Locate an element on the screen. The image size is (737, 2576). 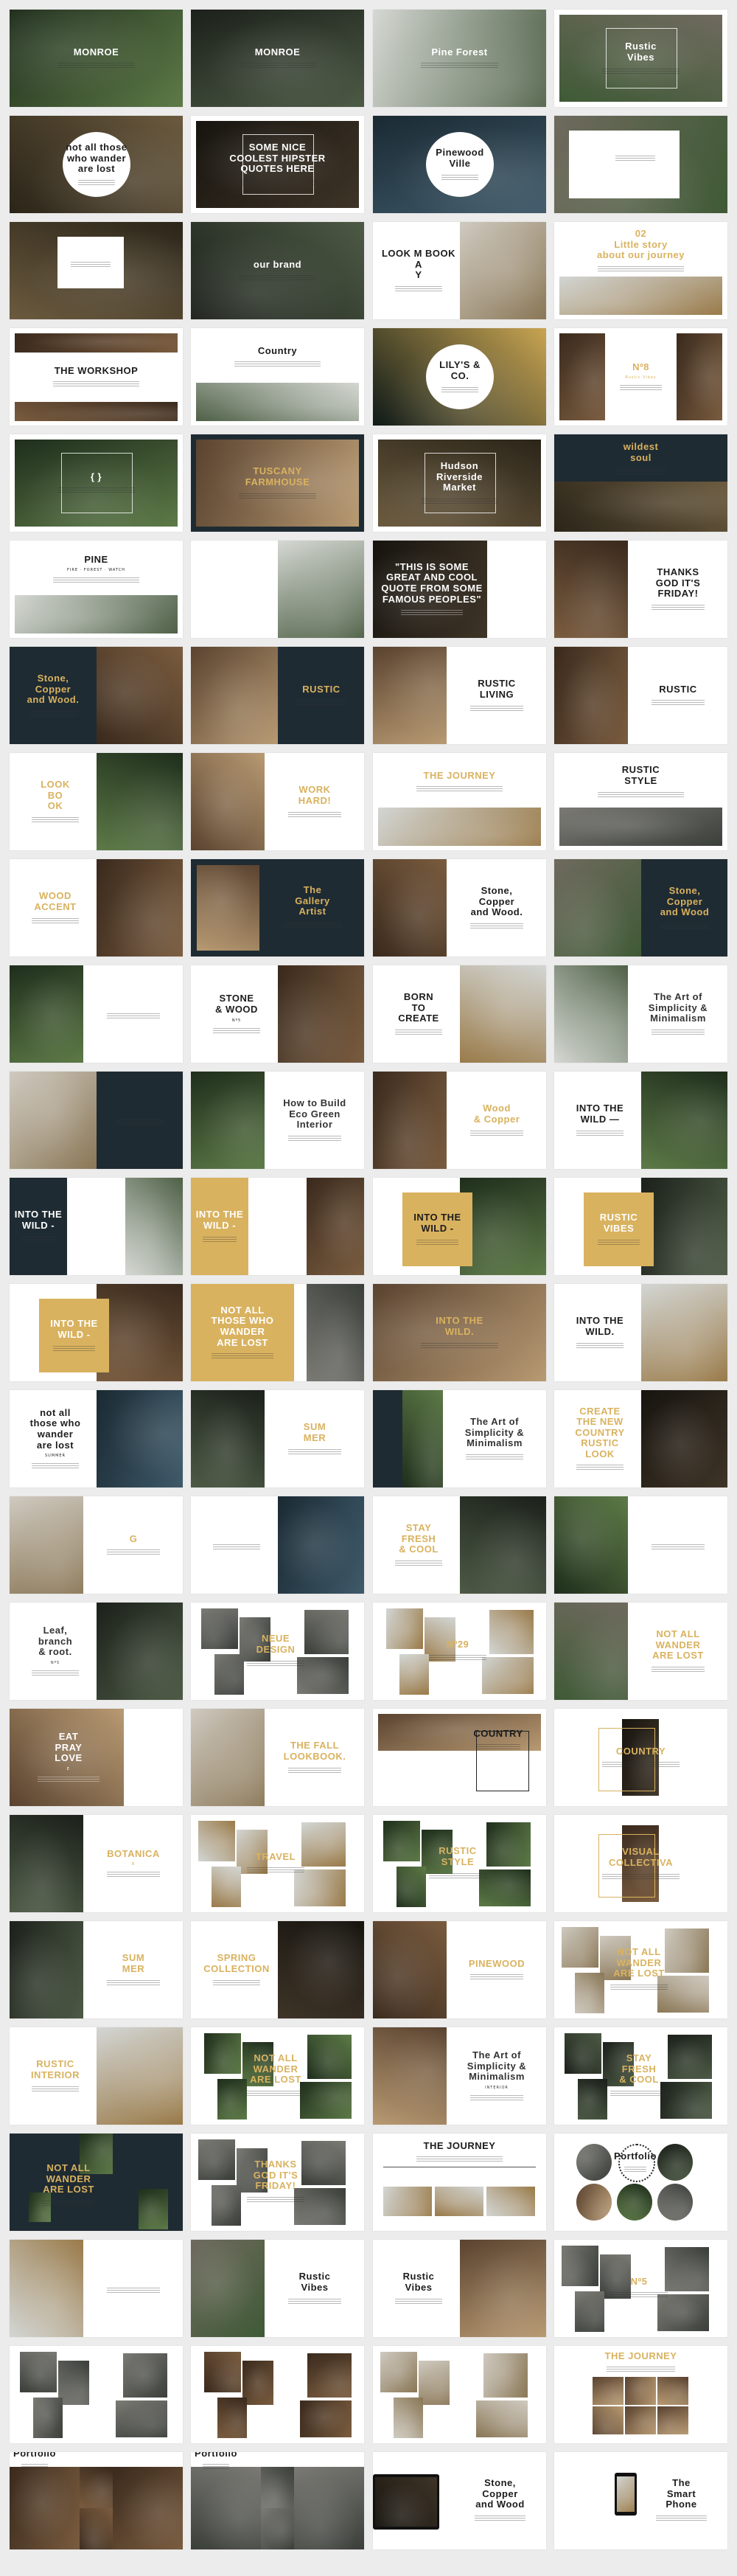
slide-thumbnail: RUSTIC INTERIOR is located at coordinates (97, 2076).